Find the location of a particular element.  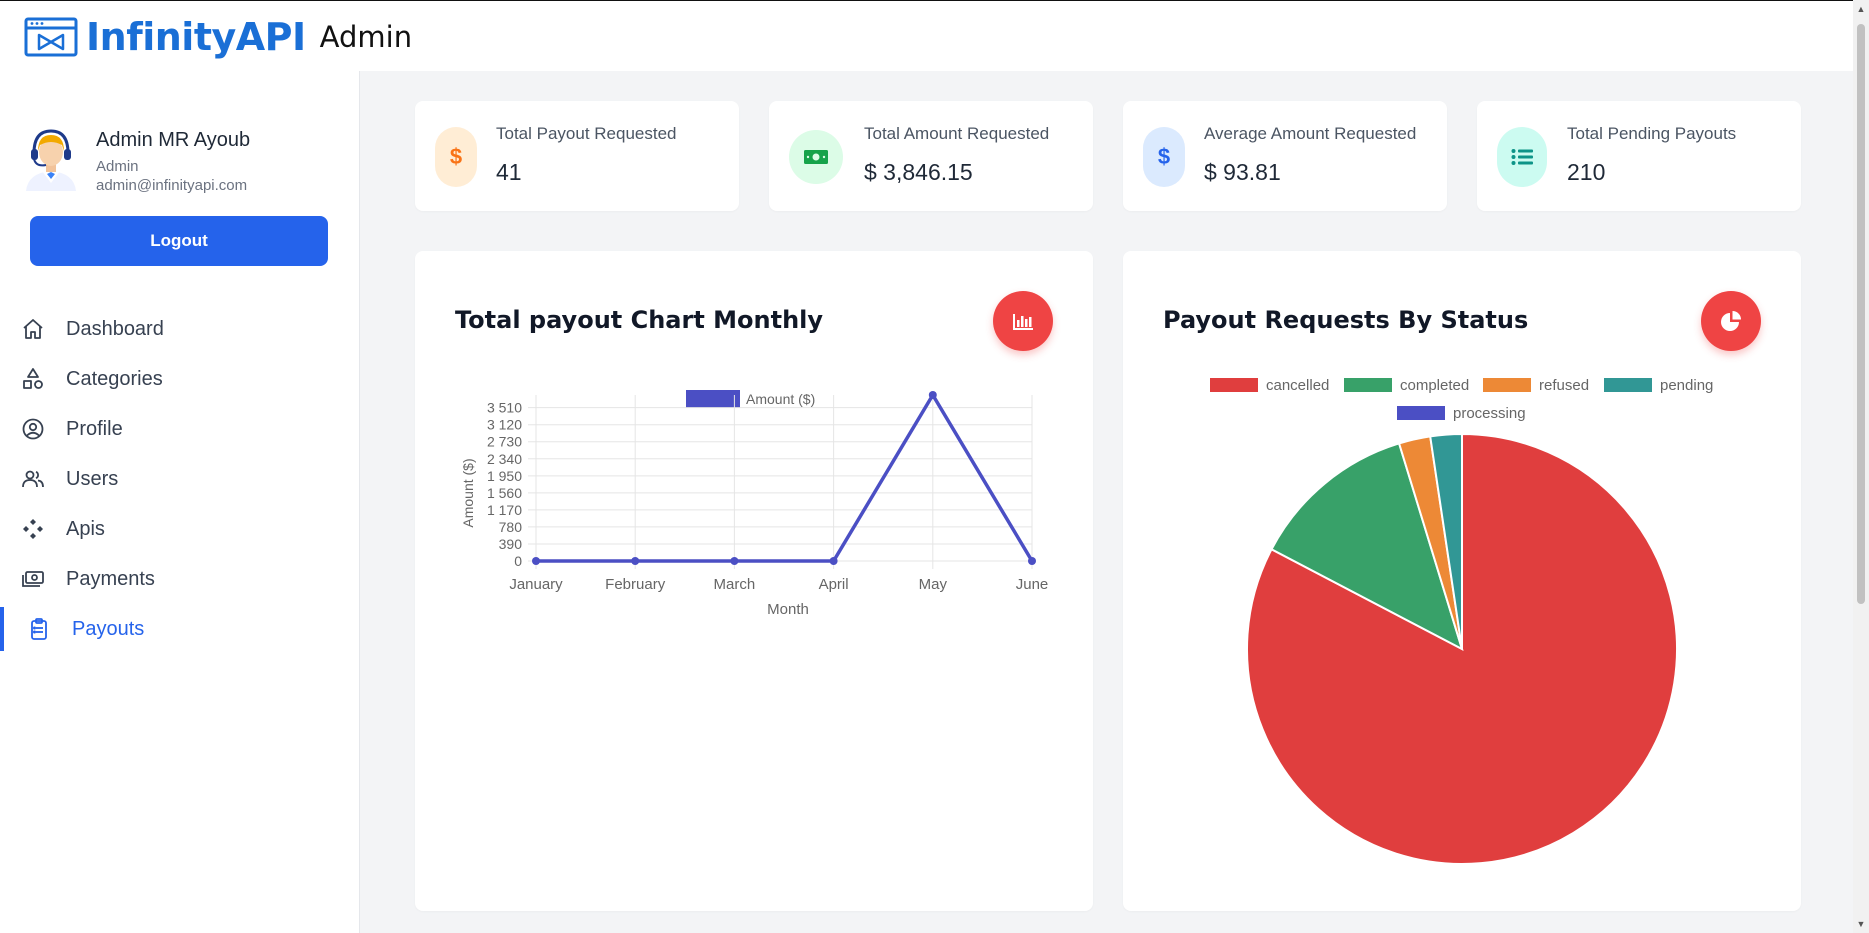

page-scrollbar: ▲ ▼ is located at coordinates (1861, 466).